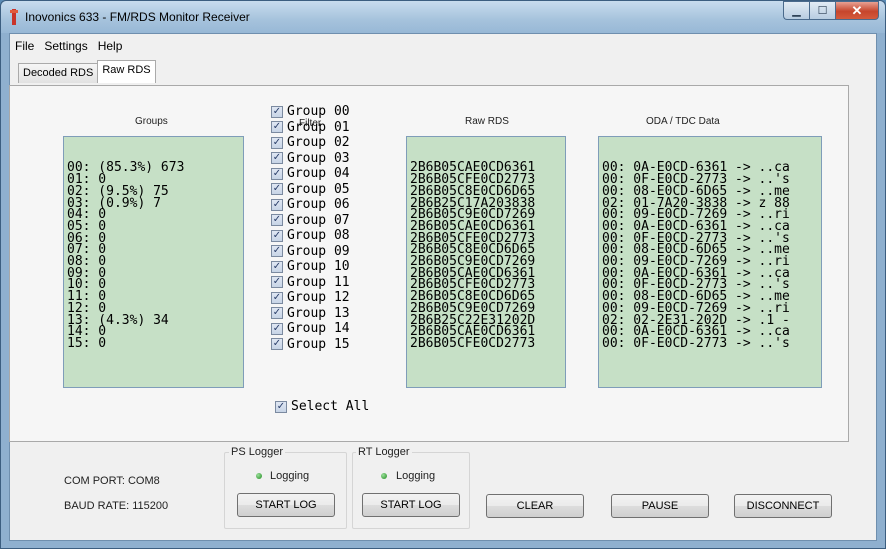 The image size is (886, 549). I want to click on menu-settings: Settings, so click(65, 45).